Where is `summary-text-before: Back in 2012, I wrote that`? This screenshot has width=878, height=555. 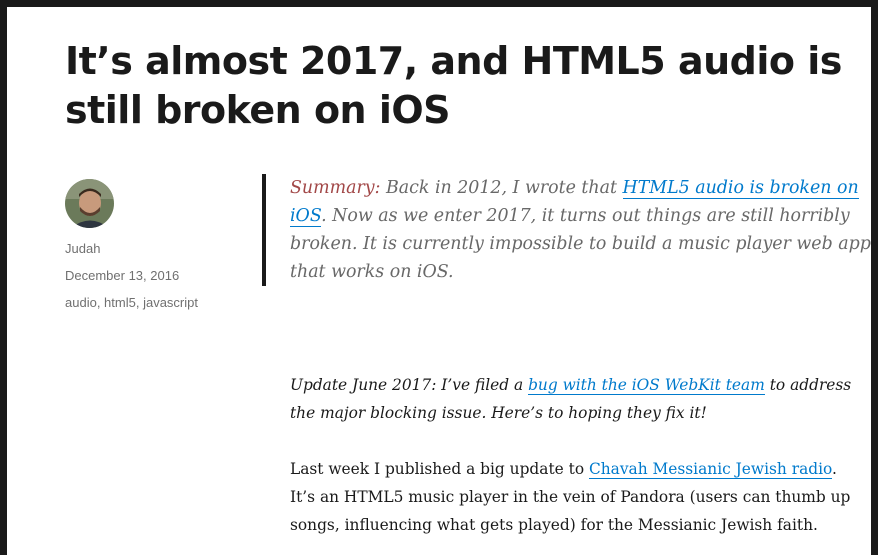 summary-text-before: Back in 2012, I wrote that is located at coordinates (501, 188).